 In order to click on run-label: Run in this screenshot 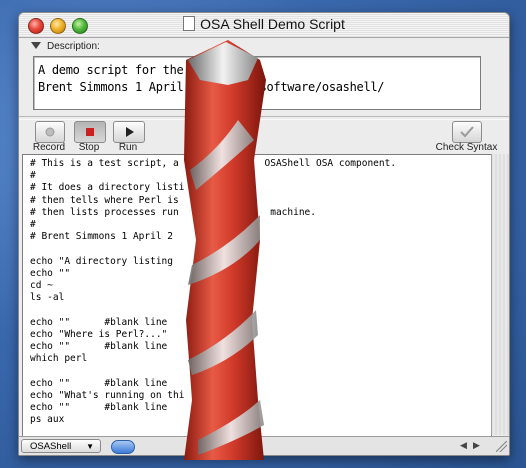, I will do `click(128, 147)`.